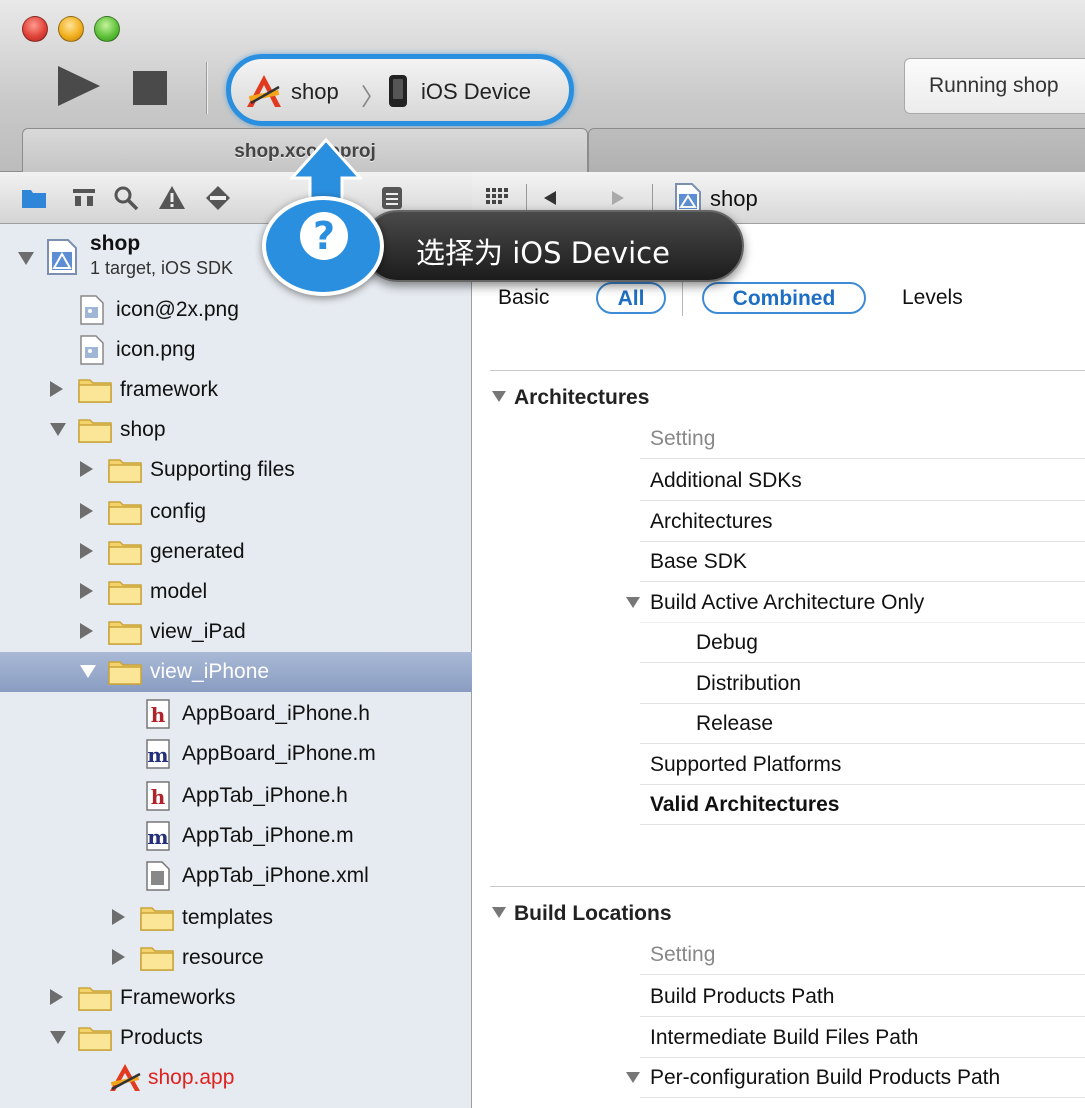 This screenshot has height=1108, width=1085. Describe the element at coordinates (862, 521) in the screenshot. I see `setting-row: Architectures` at that location.